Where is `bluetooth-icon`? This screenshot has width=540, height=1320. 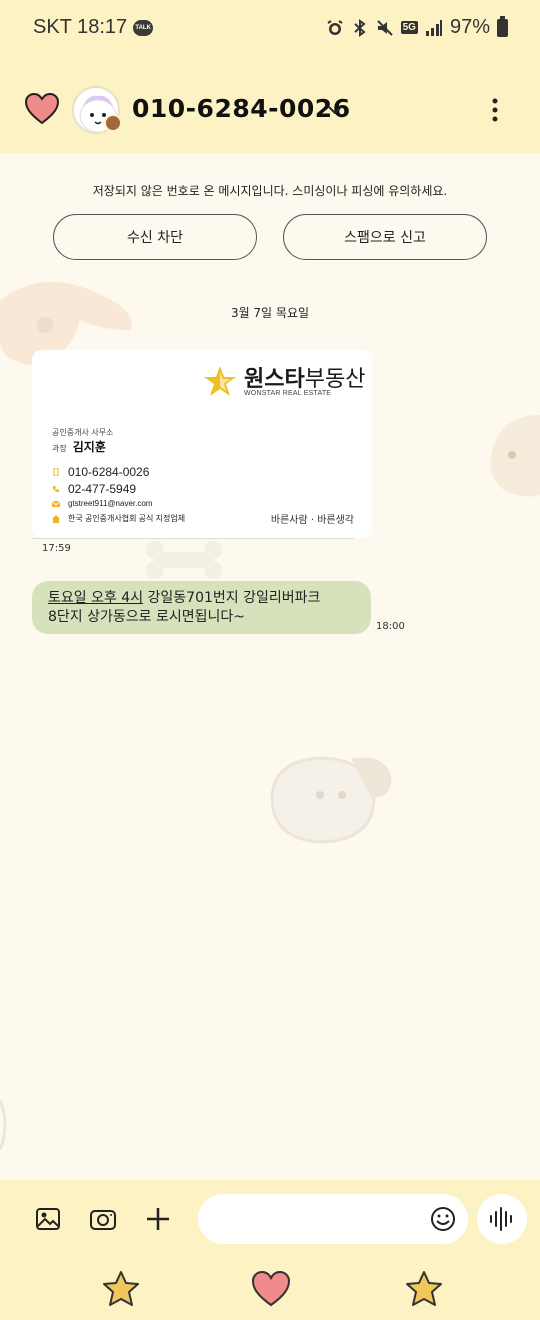 bluetooth-icon is located at coordinates (359, 27).